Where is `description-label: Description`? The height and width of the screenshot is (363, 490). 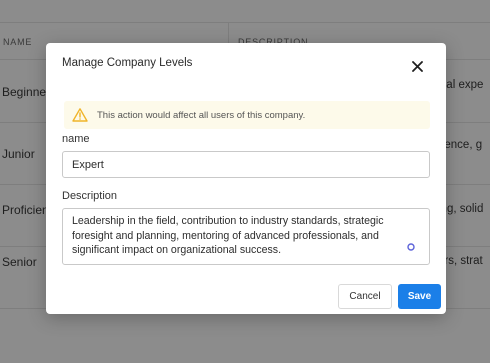
description-label: Description is located at coordinates (90, 196).